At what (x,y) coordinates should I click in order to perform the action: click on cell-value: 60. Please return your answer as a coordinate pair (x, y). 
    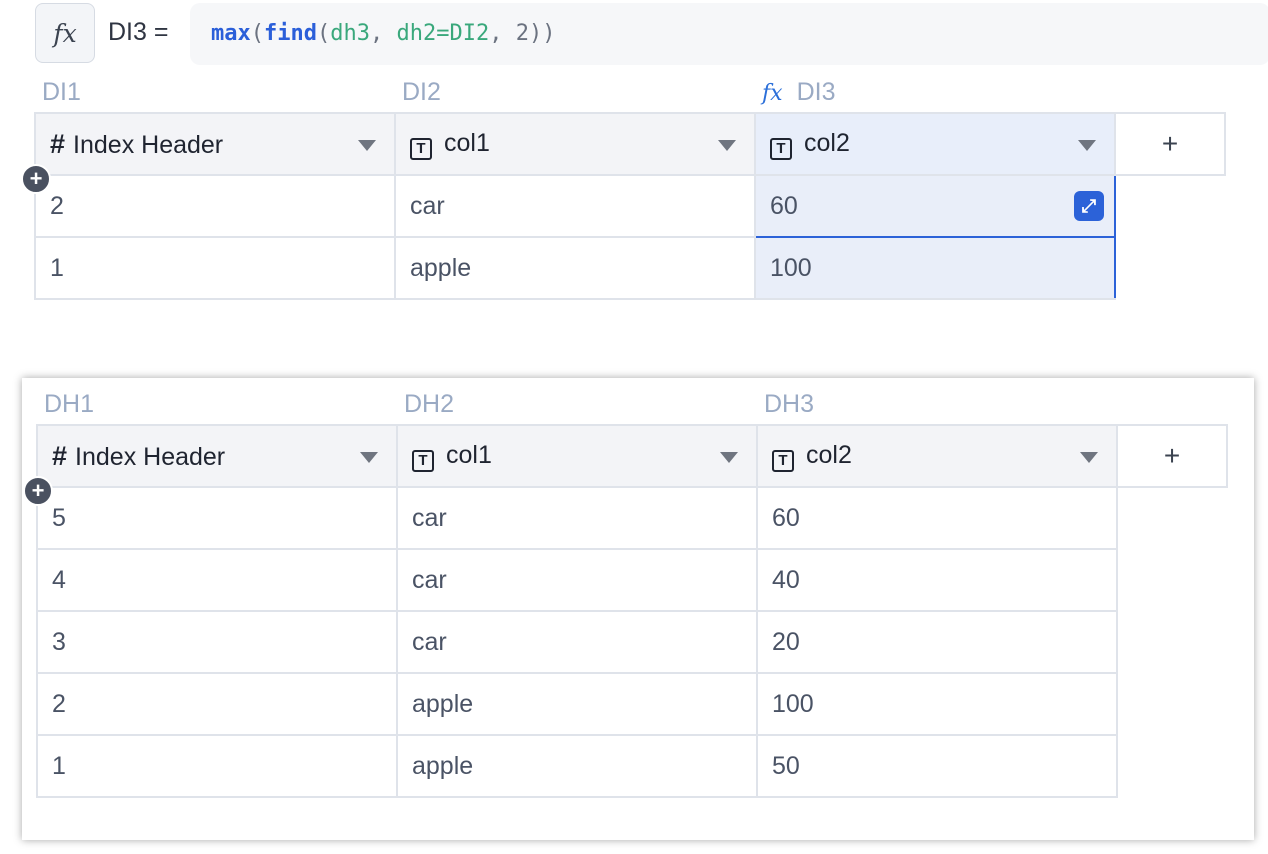
    Looking at the image, I should click on (784, 205).